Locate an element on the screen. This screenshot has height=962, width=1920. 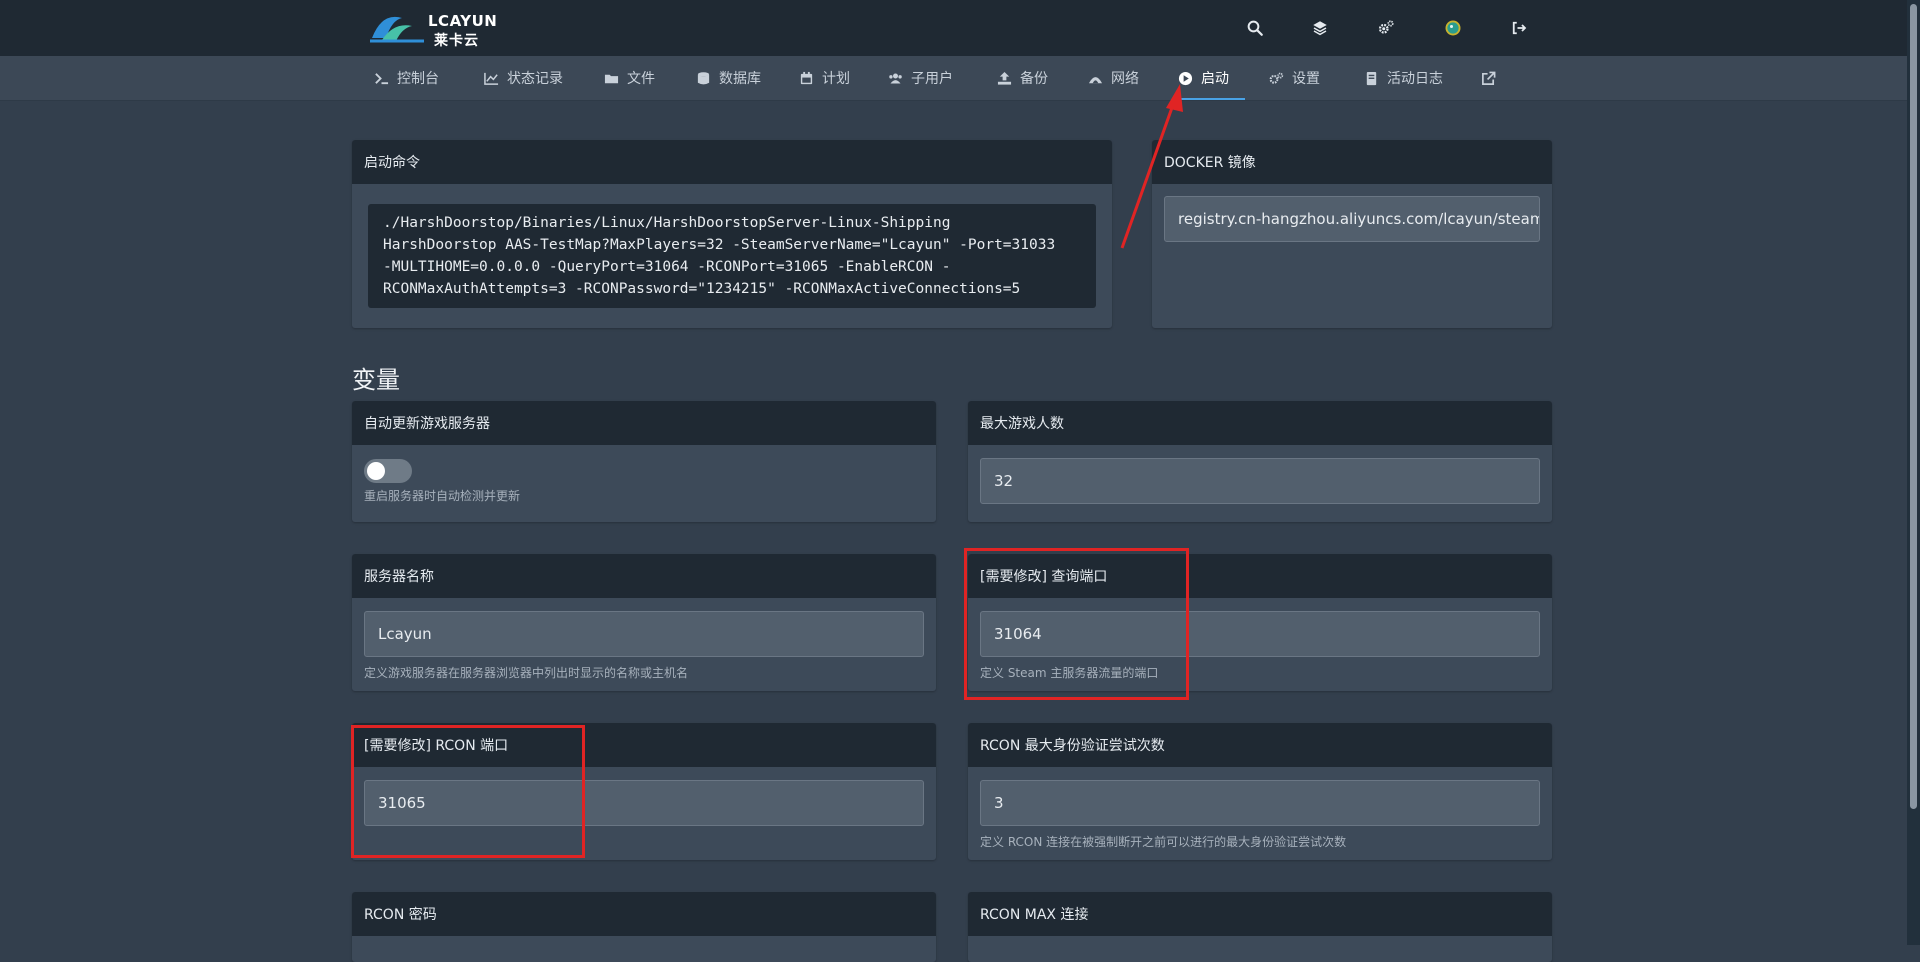
help-text: 定义游戏服务器在服务器浏览器中列出时显示的名称或主机名 is located at coordinates (526, 673).